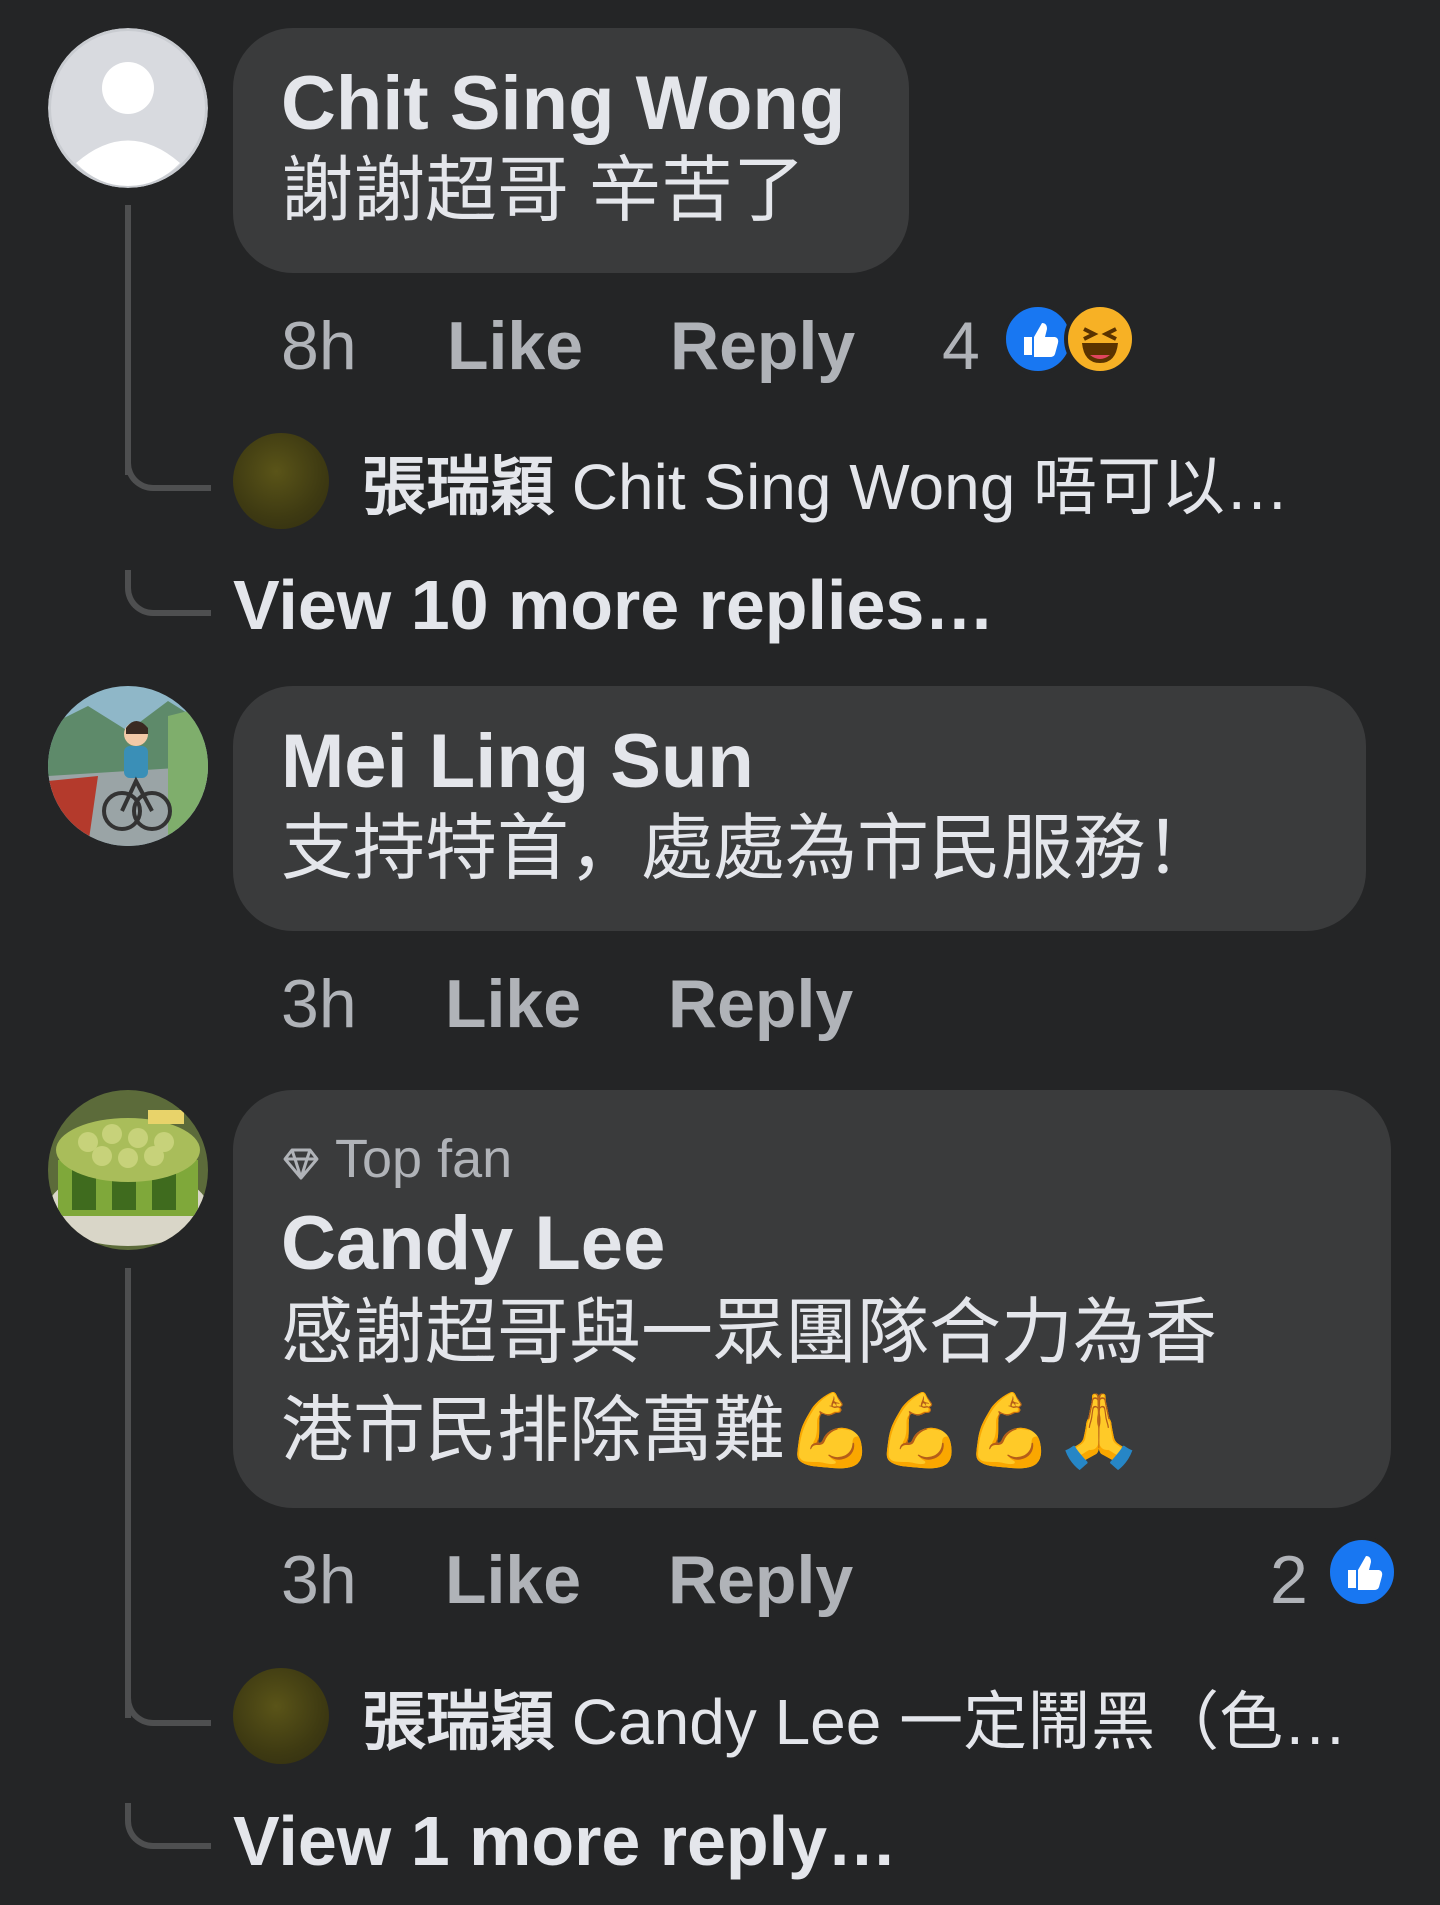 This screenshot has width=1440, height=1905. I want to click on avatar-default, so click(128, 108).